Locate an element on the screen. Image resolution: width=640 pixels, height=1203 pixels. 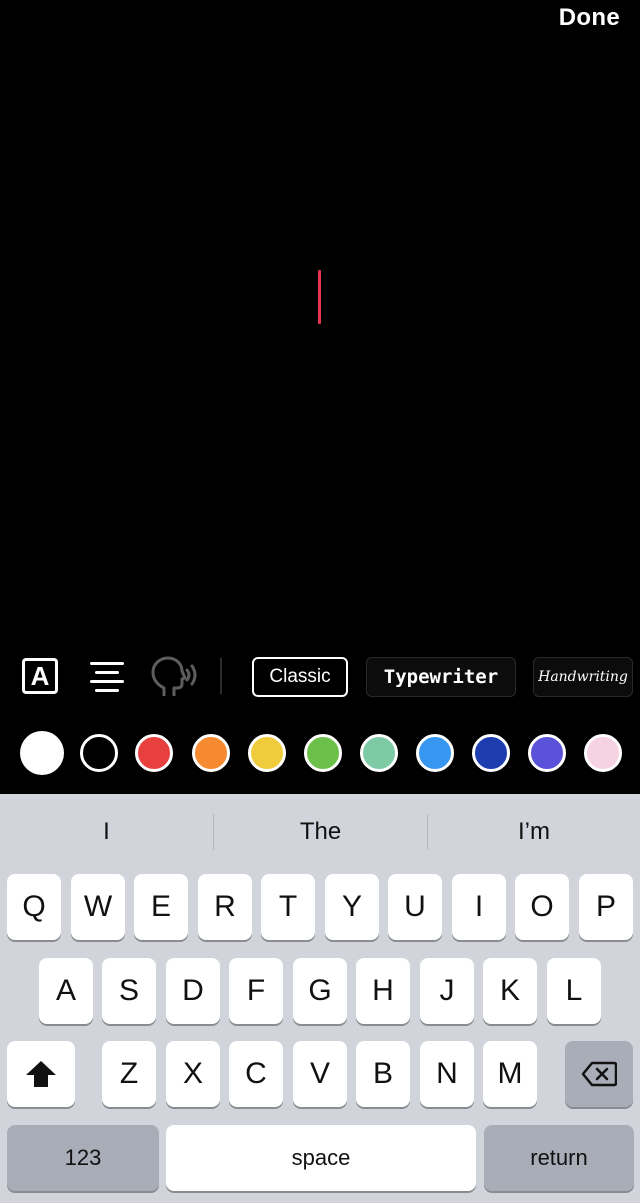
text-cursor is located at coordinates (319, 297).